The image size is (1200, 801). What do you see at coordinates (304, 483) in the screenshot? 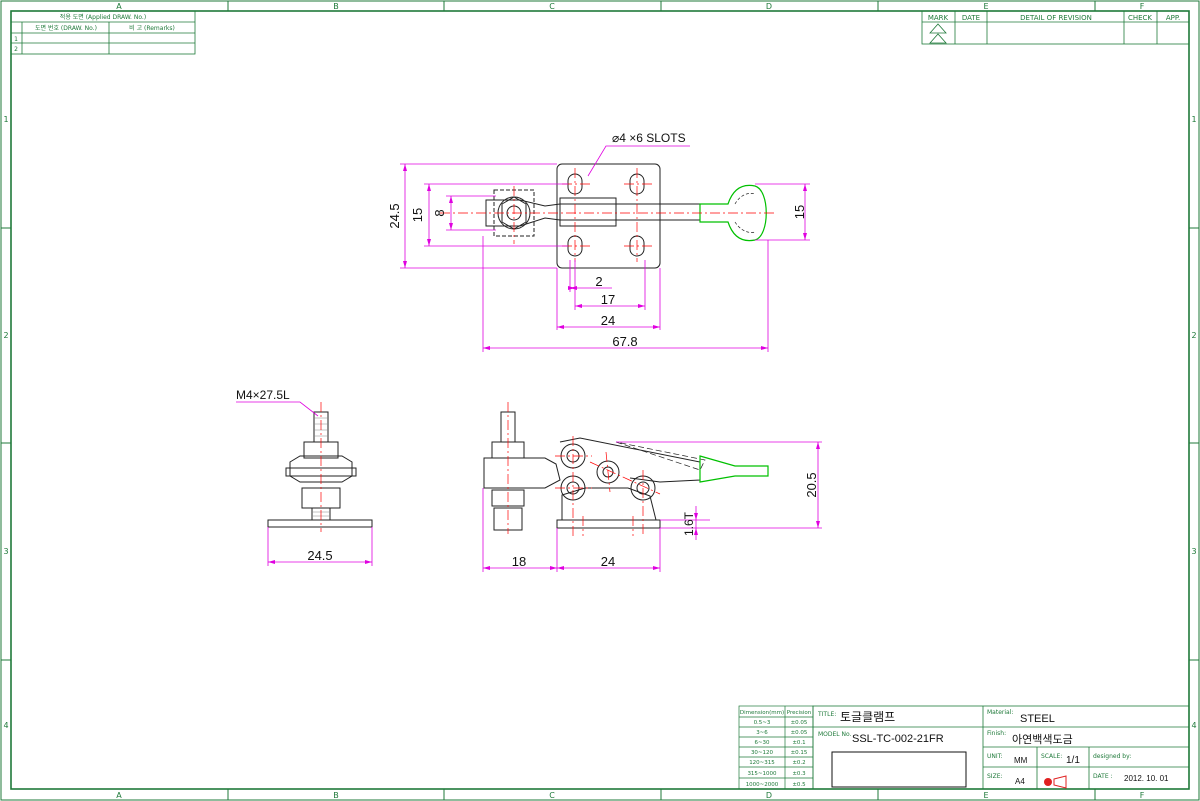
I see `end-view-dimension-lines` at bounding box center [304, 483].